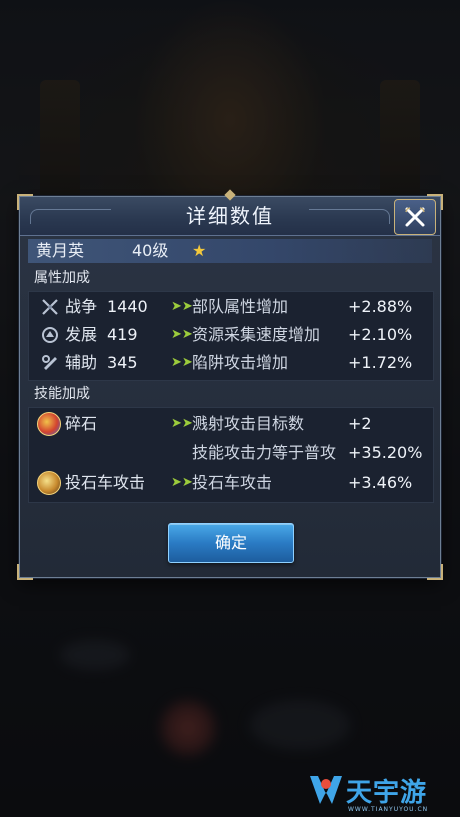 Image resolution: width=460 pixels, height=817 pixels. I want to click on shatter-stone-icon, so click(49, 424).